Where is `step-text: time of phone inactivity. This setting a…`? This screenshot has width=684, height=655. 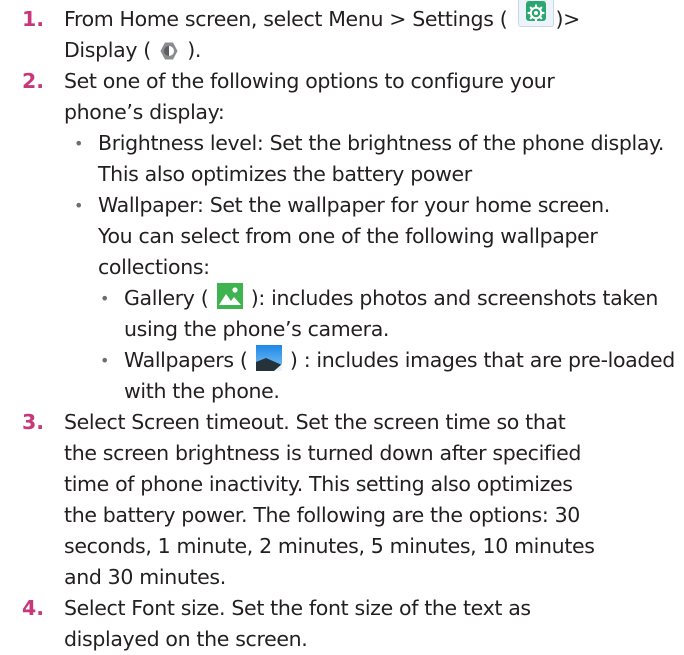 step-text: time of phone inactivity. This setting a… is located at coordinates (318, 484).